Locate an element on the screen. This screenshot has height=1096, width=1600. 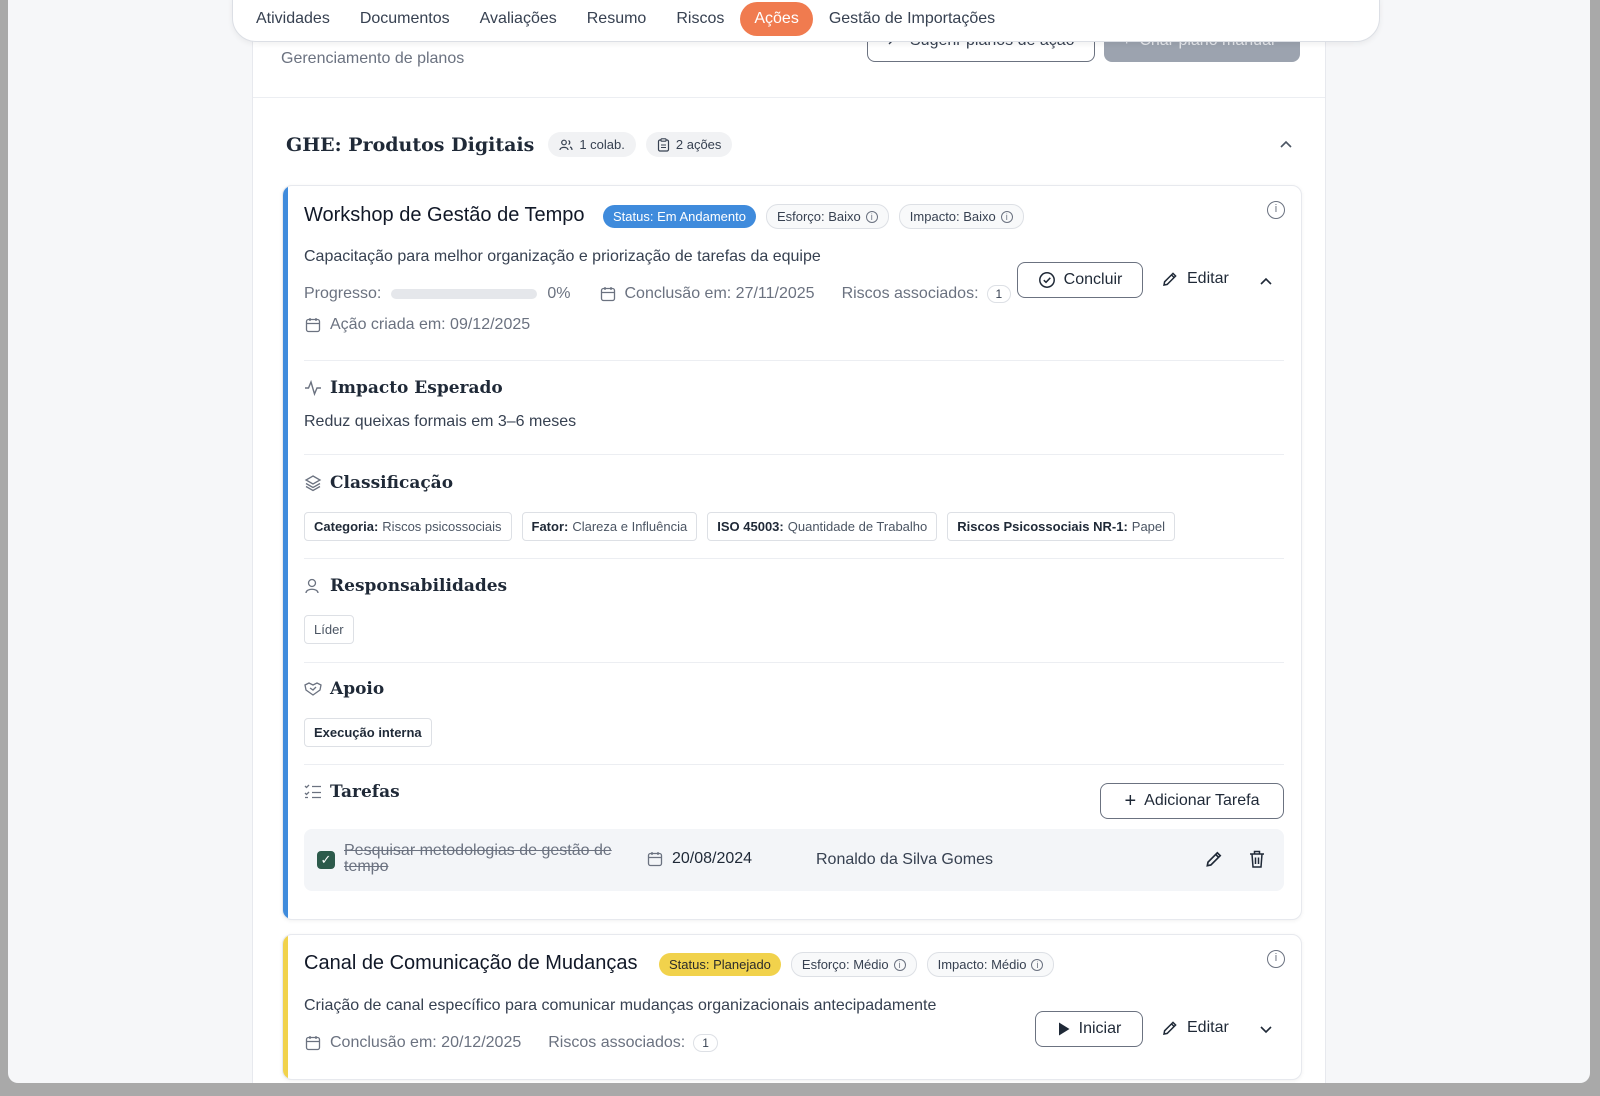
start-button: Iniciar is located at coordinates (1089, 1029).